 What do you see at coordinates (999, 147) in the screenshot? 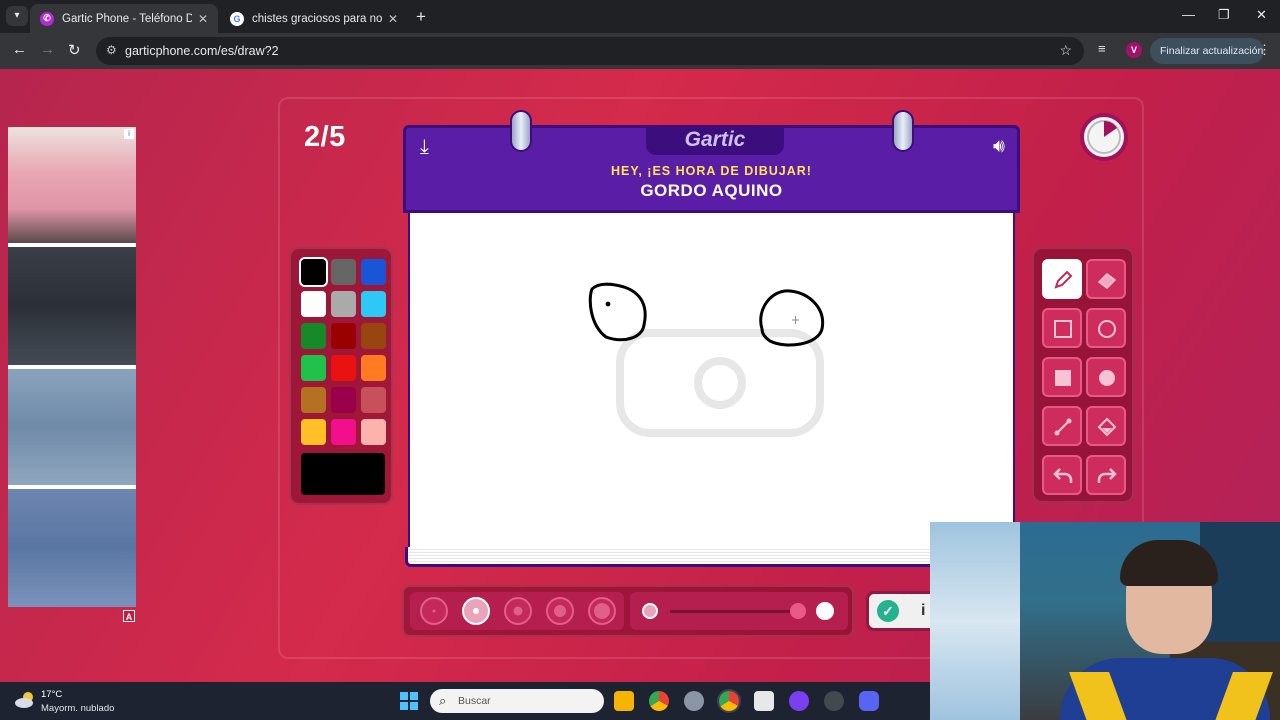
I see `volume-icon: 🔊︎` at bounding box center [999, 147].